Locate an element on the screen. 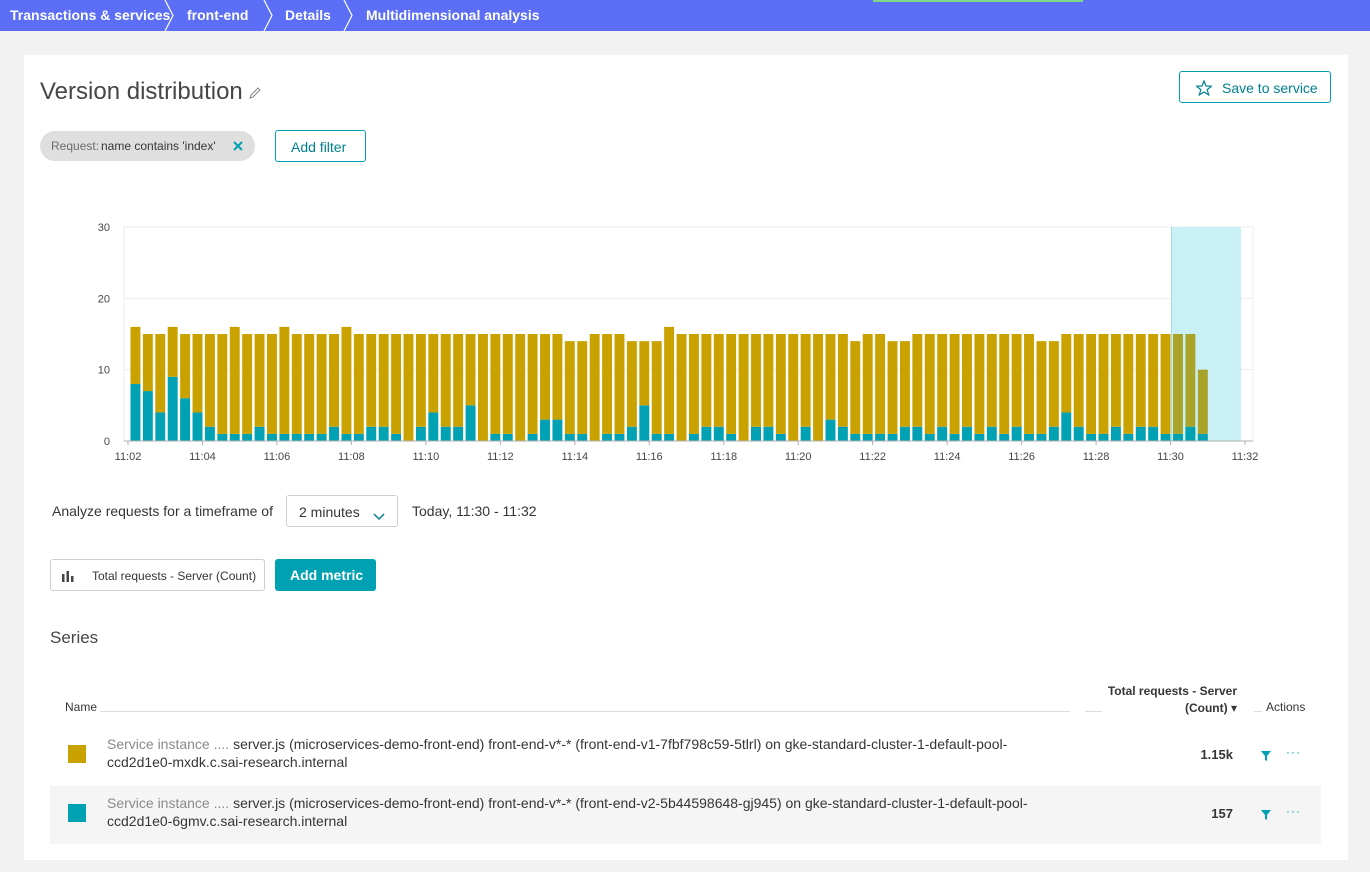 Image resolution: width=1370 pixels, height=872 pixels. add-filter-label: Add filter is located at coordinates (319, 147).